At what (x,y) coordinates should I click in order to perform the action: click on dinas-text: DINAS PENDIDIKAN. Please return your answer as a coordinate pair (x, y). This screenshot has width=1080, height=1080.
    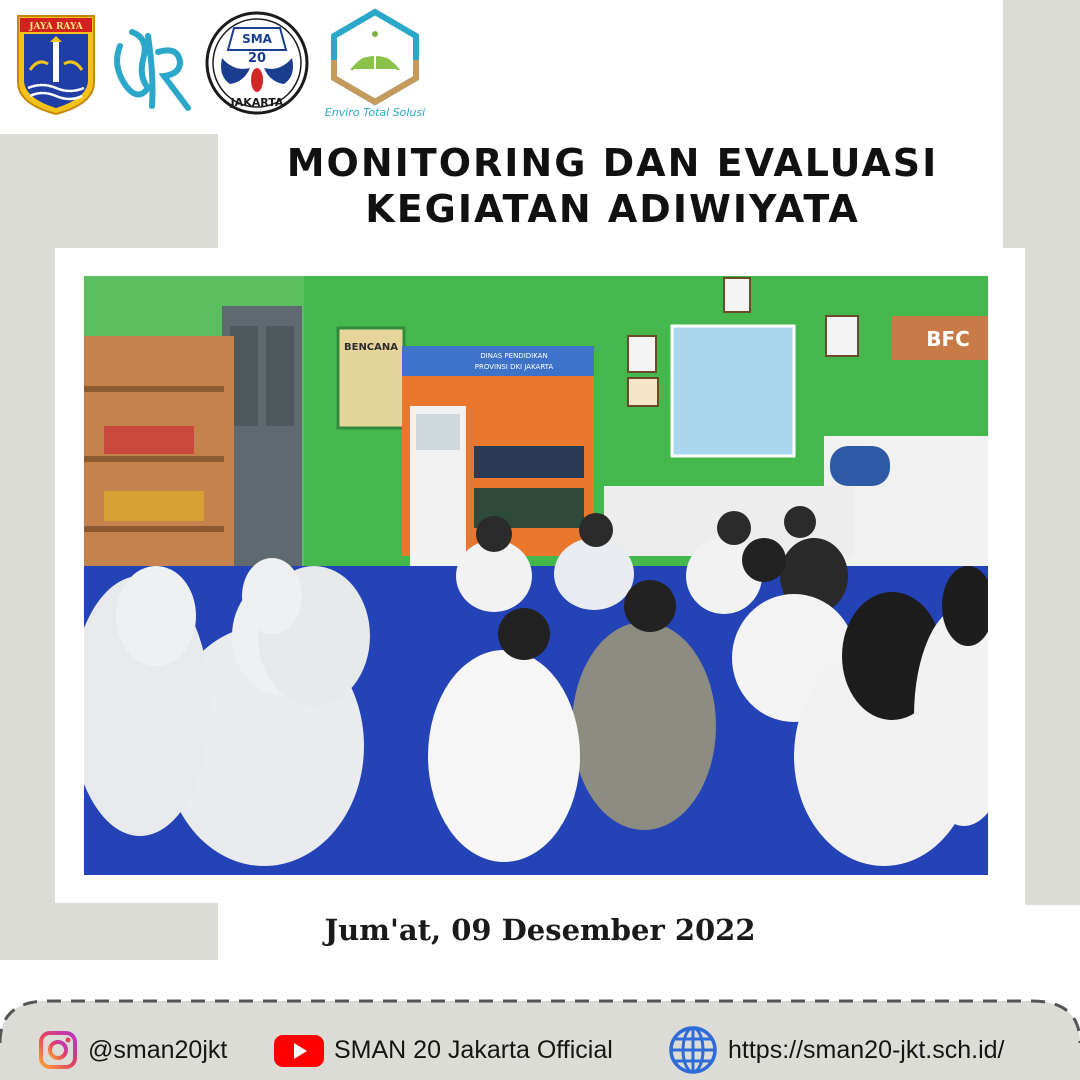
    Looking at the image, I should click on (513, 356).